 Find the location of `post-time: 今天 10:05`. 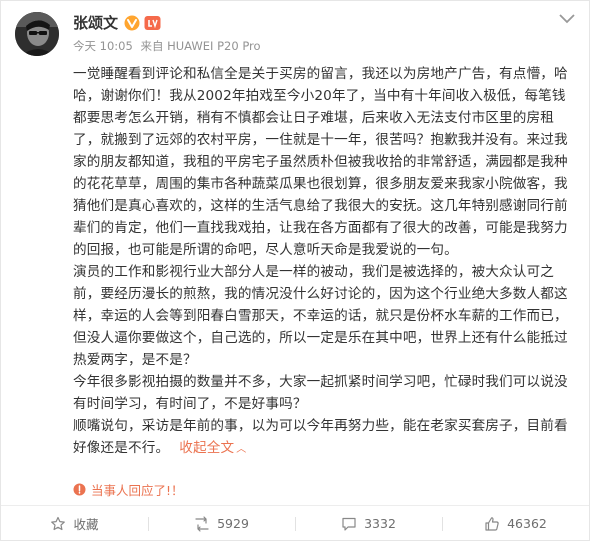

post-time: 今天 10:05 is located at coordinates (103, 46).